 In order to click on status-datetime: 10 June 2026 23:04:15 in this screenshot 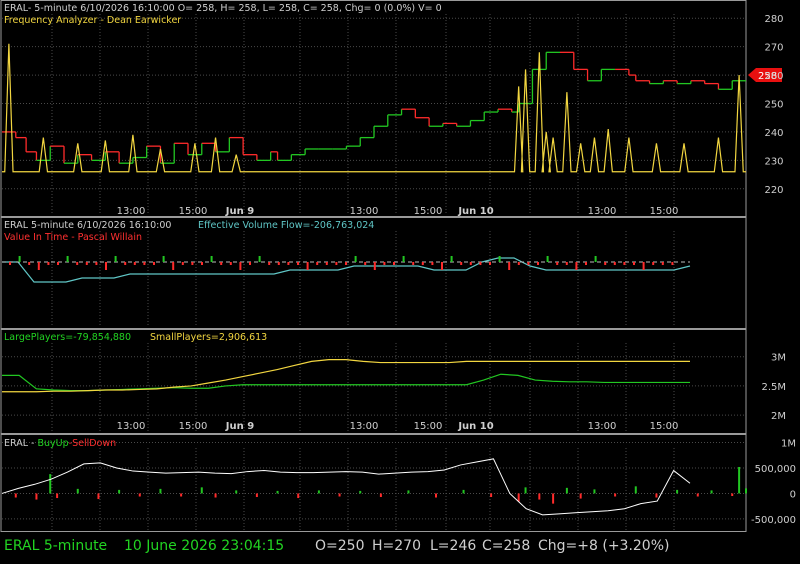, I will do `click(204, 546)`.